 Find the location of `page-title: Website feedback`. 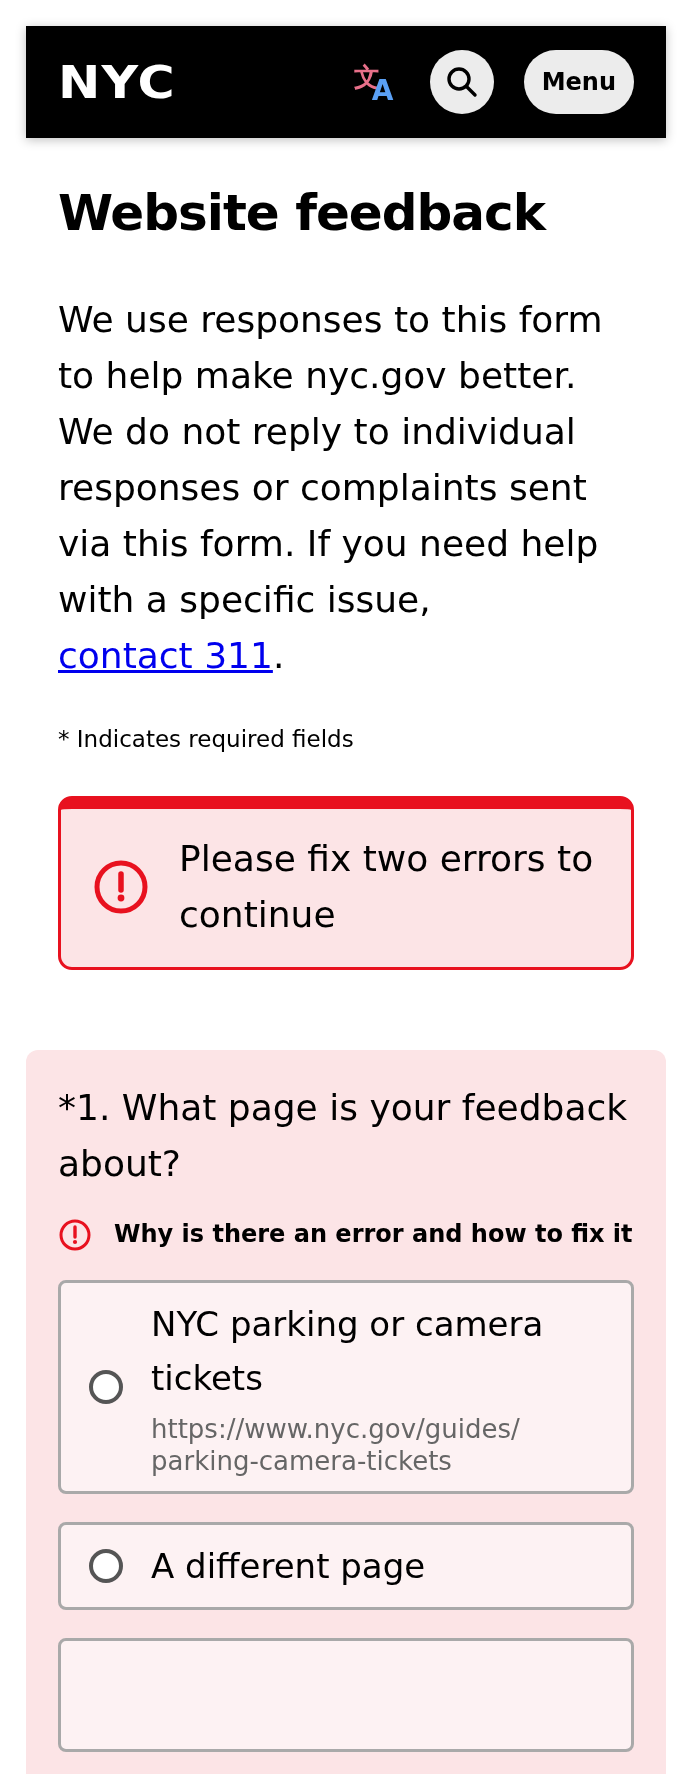

page-title: Website feedback is located at coordinates (303, 213).